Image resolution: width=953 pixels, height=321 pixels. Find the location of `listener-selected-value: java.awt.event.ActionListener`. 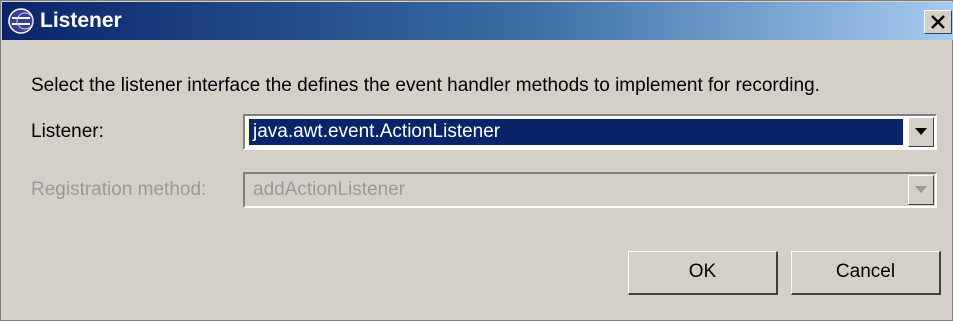

listener-selected-value: java.awt.event.ActionListener is located at coordinates (576, 132).